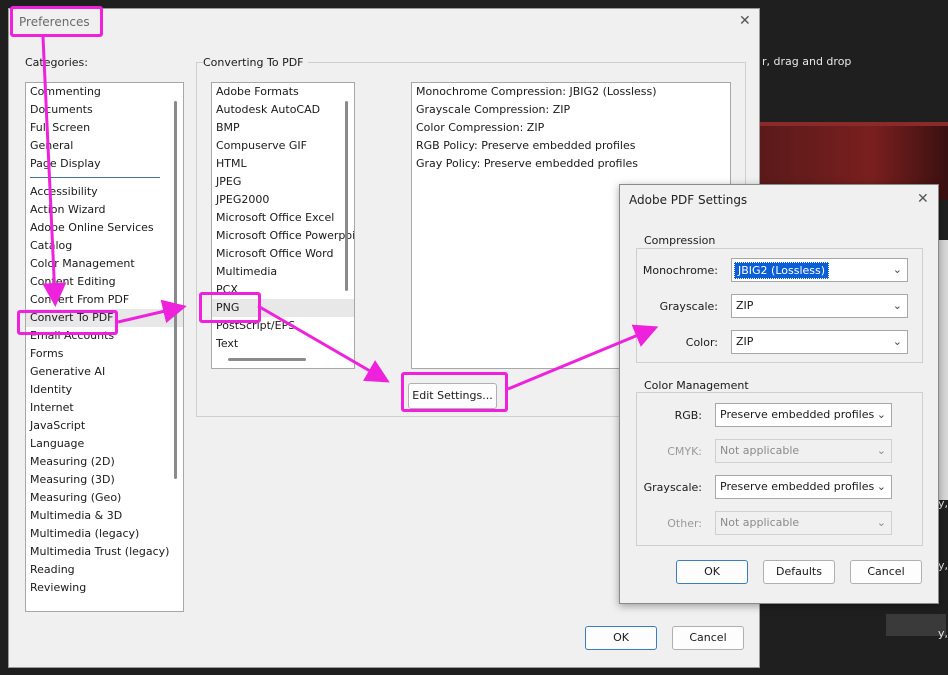 The image size is (948, 675). Describe the element at coordinates (323, 343) in the screenshot. I see `arrow-to-edit-settings` at that location.